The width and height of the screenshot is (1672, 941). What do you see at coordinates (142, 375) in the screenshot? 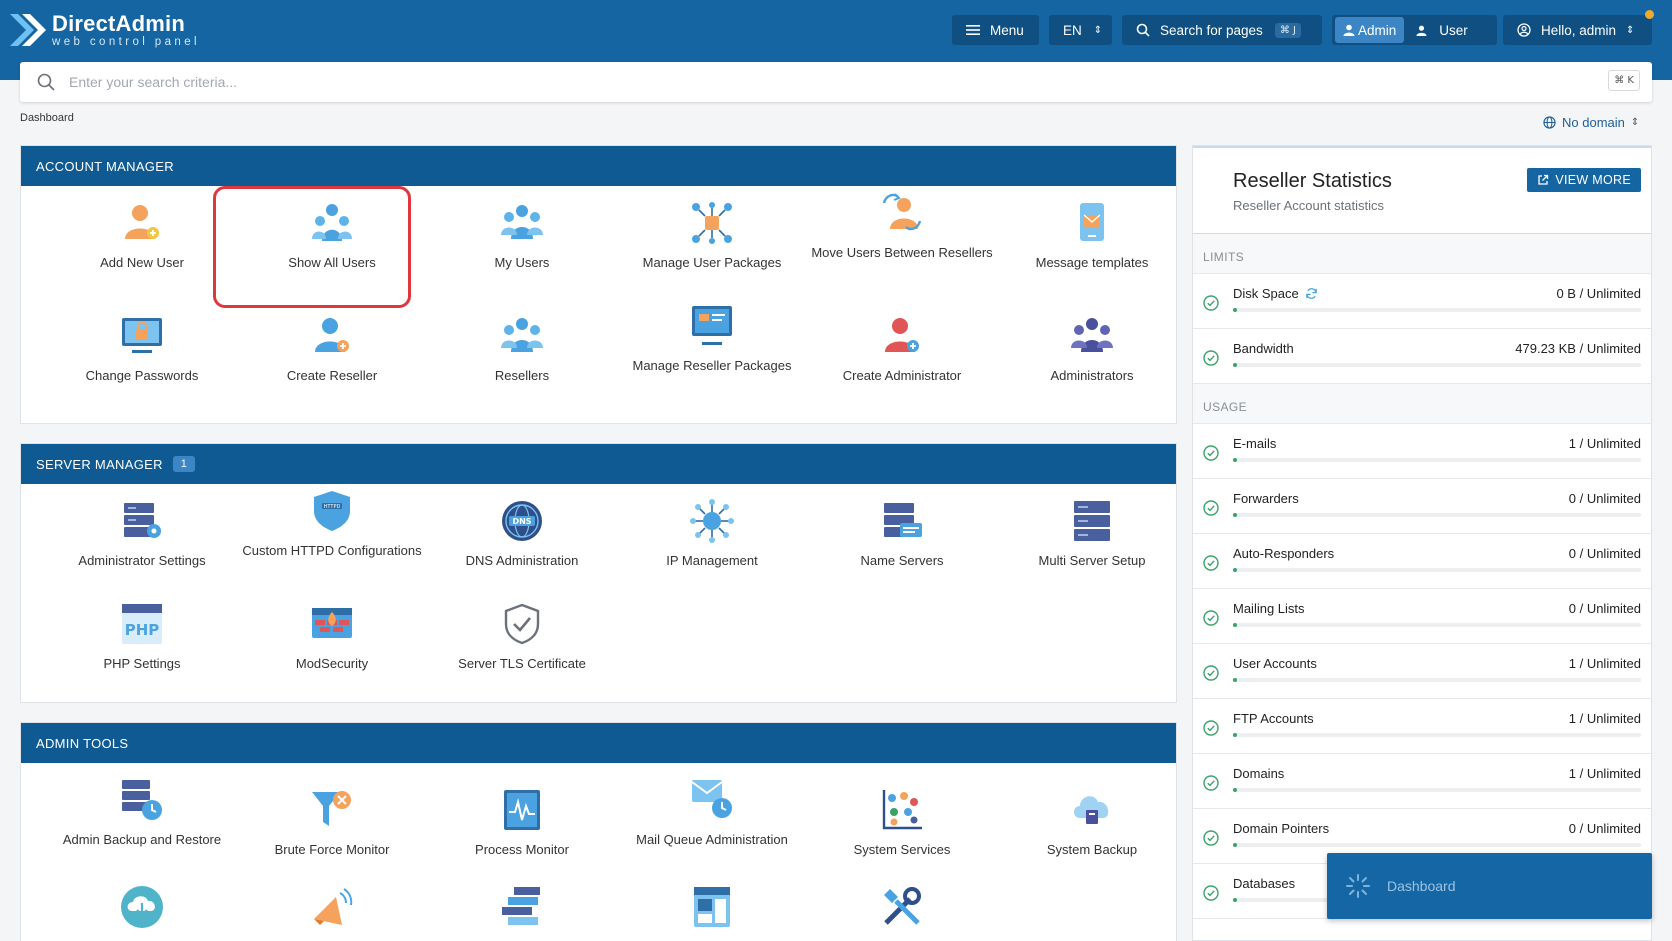
I see `tile-label: Change Passwords` at bounding box center [142, 375].